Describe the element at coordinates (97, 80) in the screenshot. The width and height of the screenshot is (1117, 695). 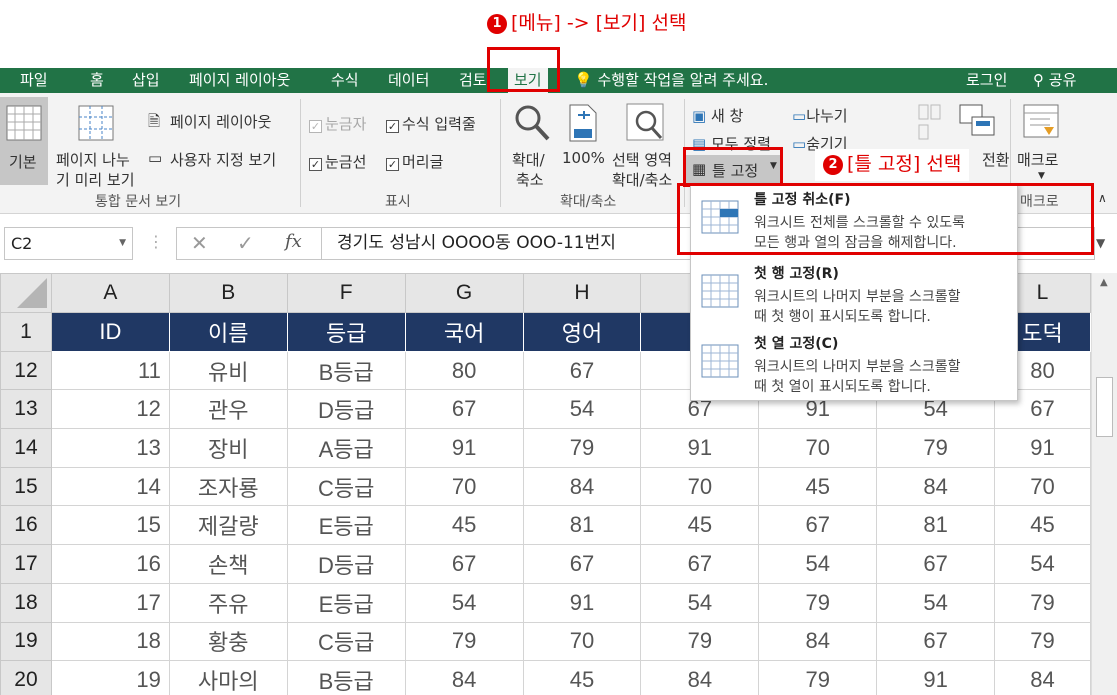
I see `tab-home: 홈` at that location.